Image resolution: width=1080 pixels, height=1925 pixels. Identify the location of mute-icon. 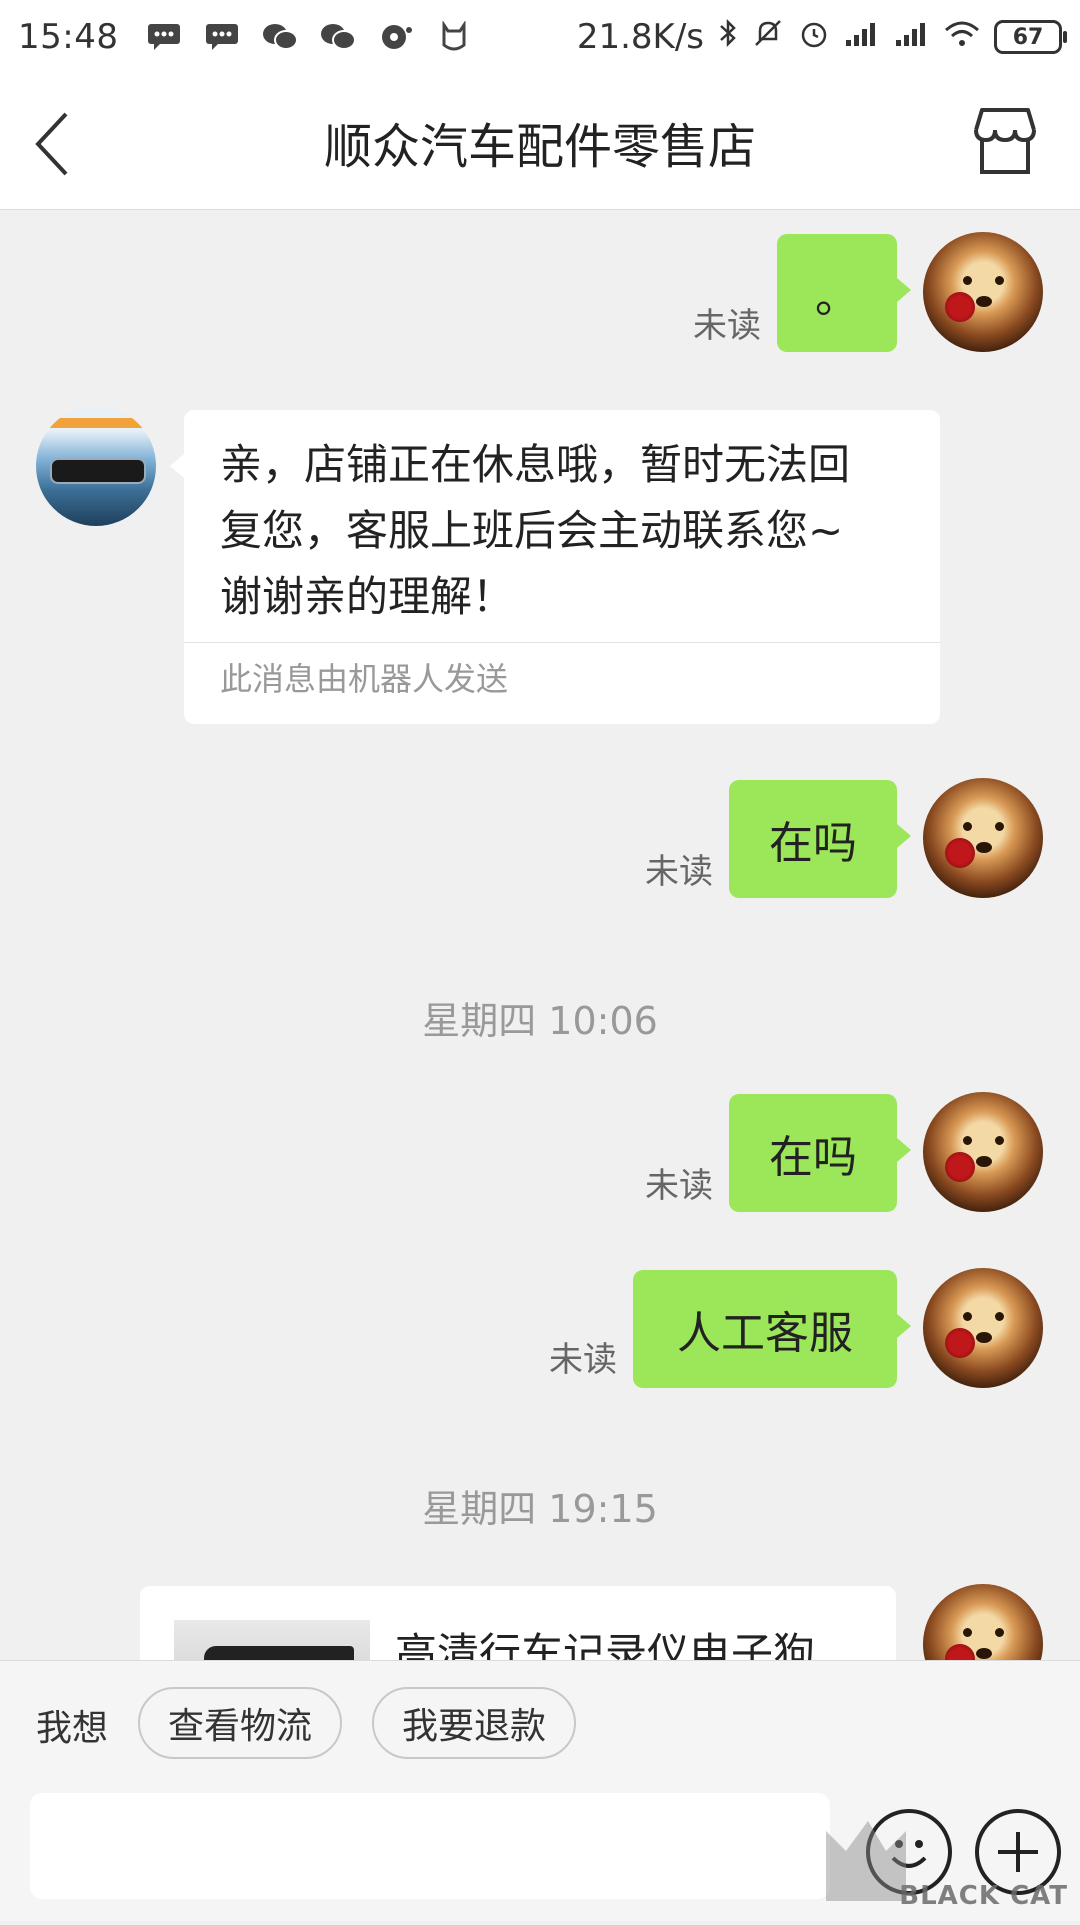
(768, 37).